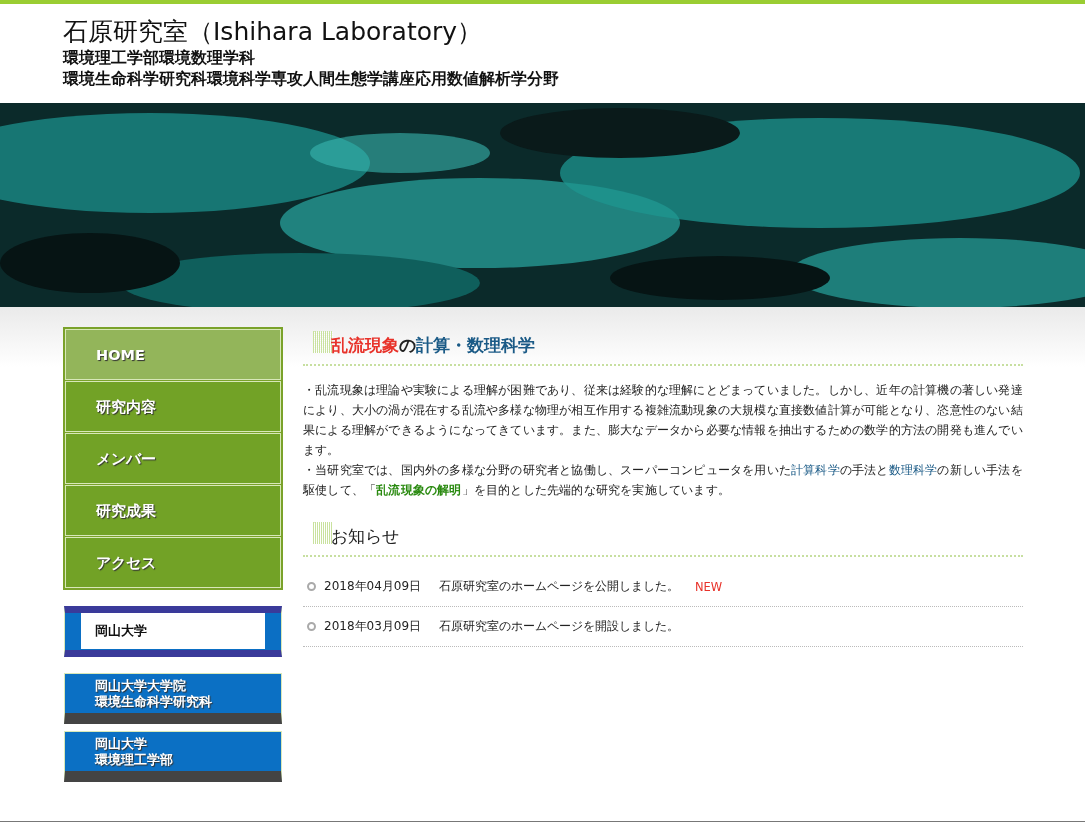 Image resolution: width=1085 pixels, height=822 pixels. Describe the element at coordinates (173, 756) in the screenshot. I see `university-banner-link: 岡山大学 環境理工学部` at that location.